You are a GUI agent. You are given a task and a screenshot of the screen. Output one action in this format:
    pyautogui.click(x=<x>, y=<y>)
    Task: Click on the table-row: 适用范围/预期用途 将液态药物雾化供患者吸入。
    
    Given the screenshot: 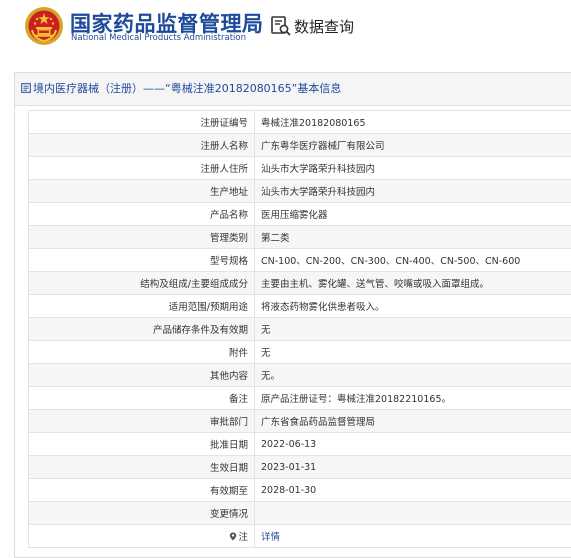 What is the action you would take?
    pyautogui.click(x=299, y=306)
    